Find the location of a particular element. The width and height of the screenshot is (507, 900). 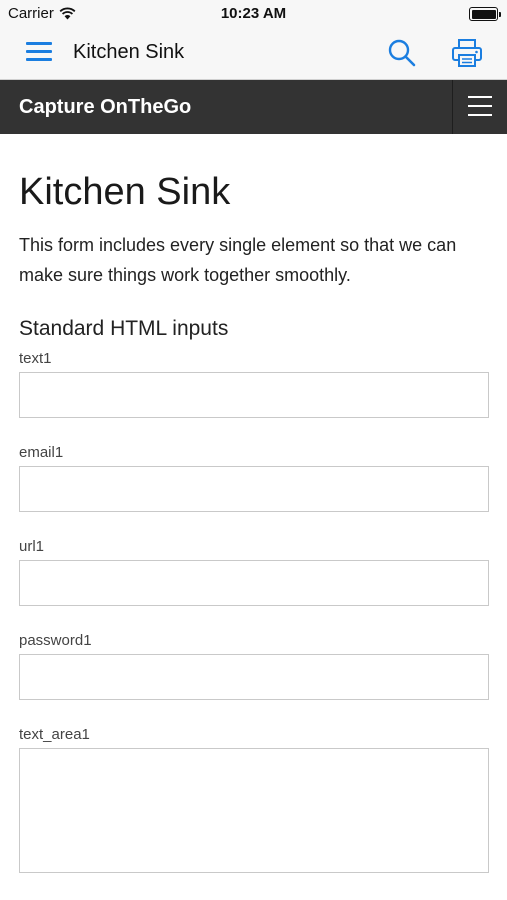

url1-input is located at coordinates (254, 583).